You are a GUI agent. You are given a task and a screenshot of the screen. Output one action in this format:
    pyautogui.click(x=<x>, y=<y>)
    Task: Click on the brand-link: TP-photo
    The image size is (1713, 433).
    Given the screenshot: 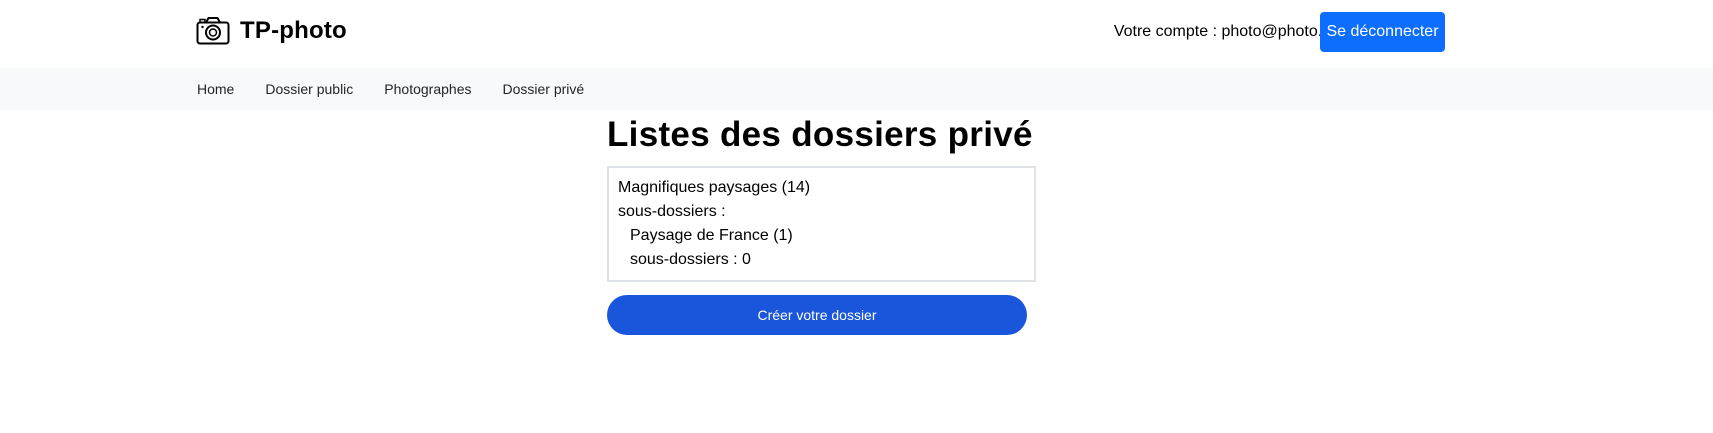 What is the action you would take?
    pyautogui.click(x=271, y=31)
    